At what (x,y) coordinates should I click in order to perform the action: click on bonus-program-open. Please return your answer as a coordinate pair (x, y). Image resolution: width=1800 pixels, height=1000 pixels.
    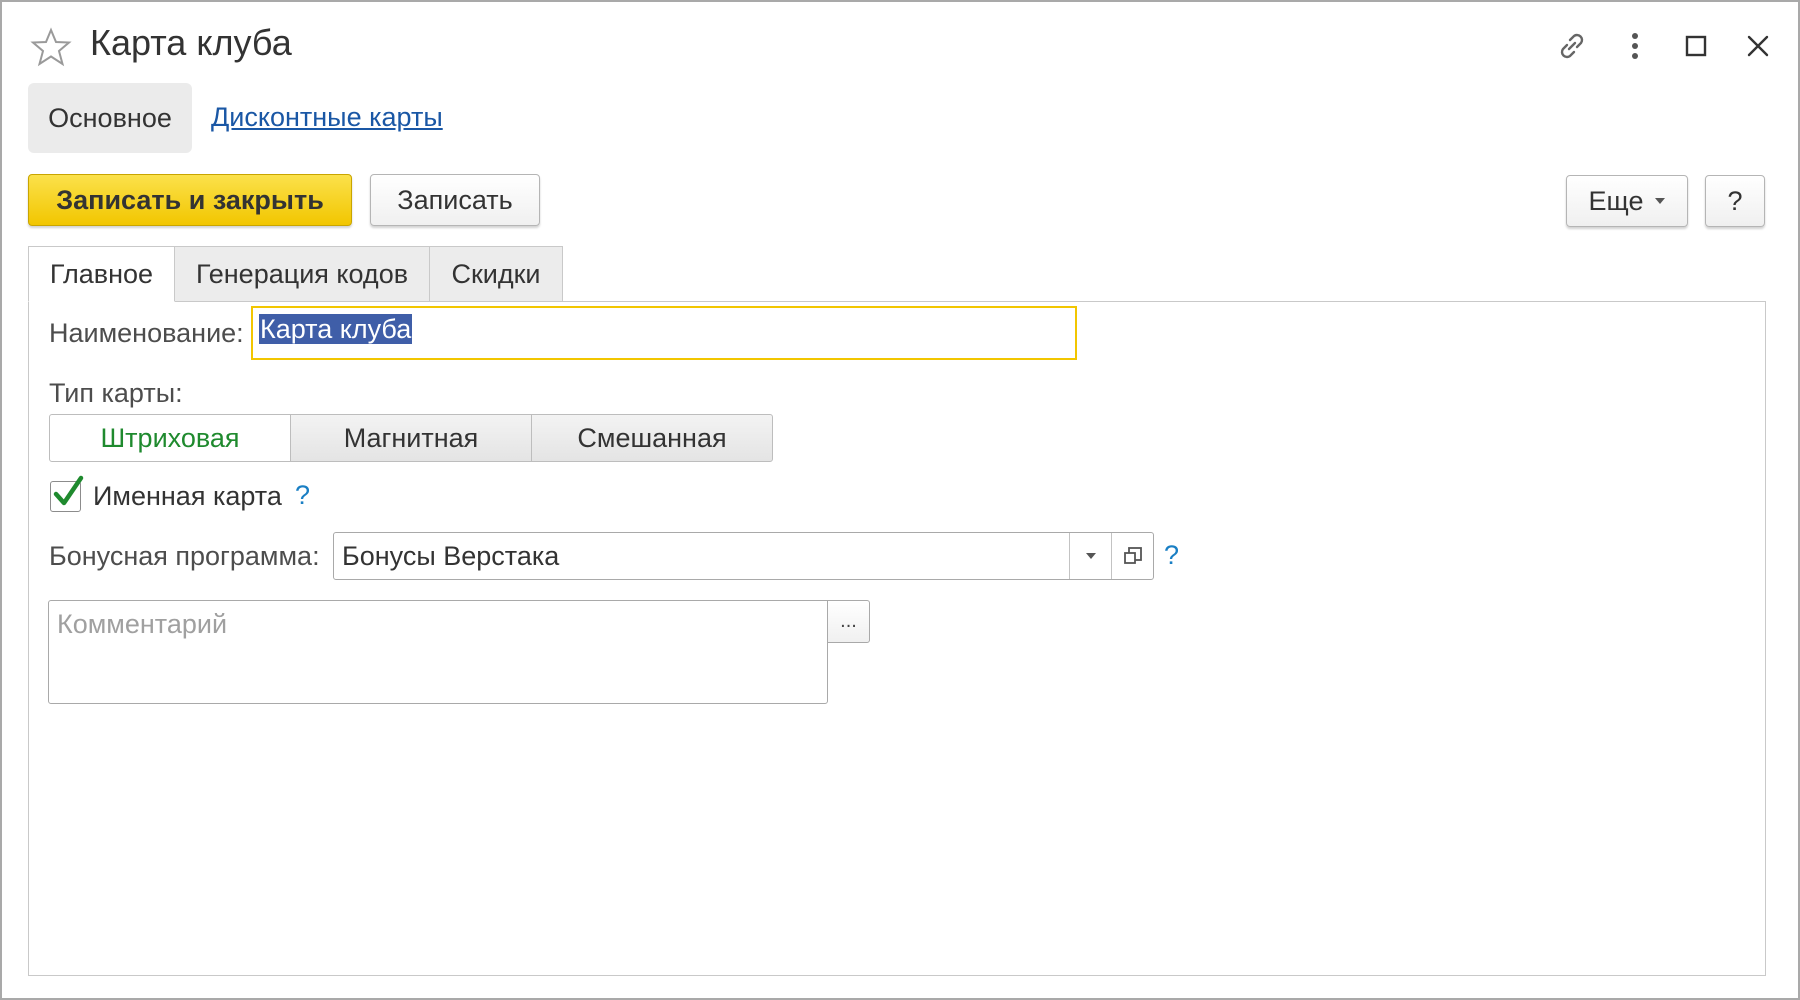
    Looking at the image, I should click on (1132, 556).